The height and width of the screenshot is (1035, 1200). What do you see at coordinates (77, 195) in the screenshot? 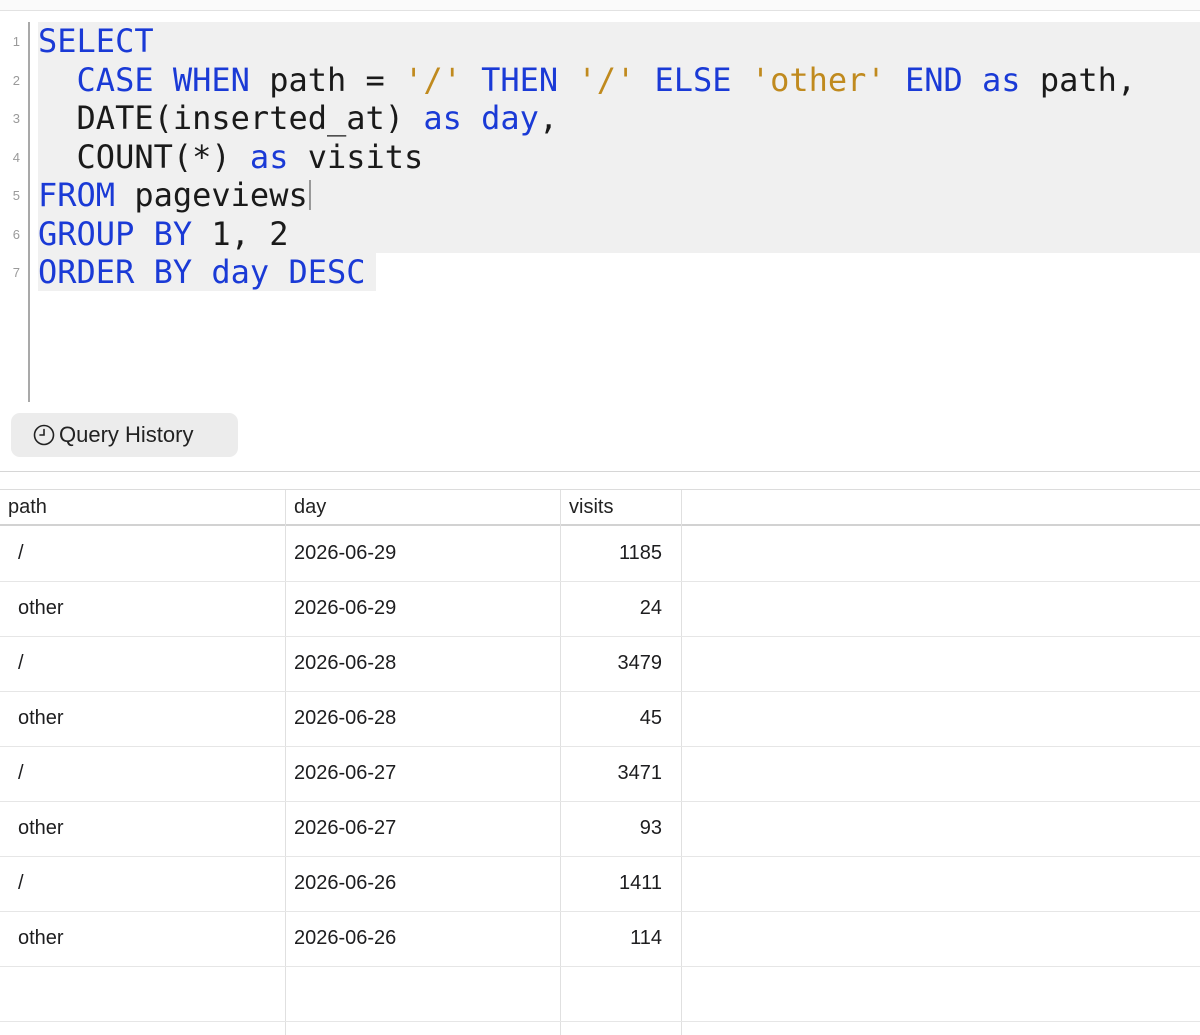
I see `sql-keyword: FROM` at bounding box center [77, 195].